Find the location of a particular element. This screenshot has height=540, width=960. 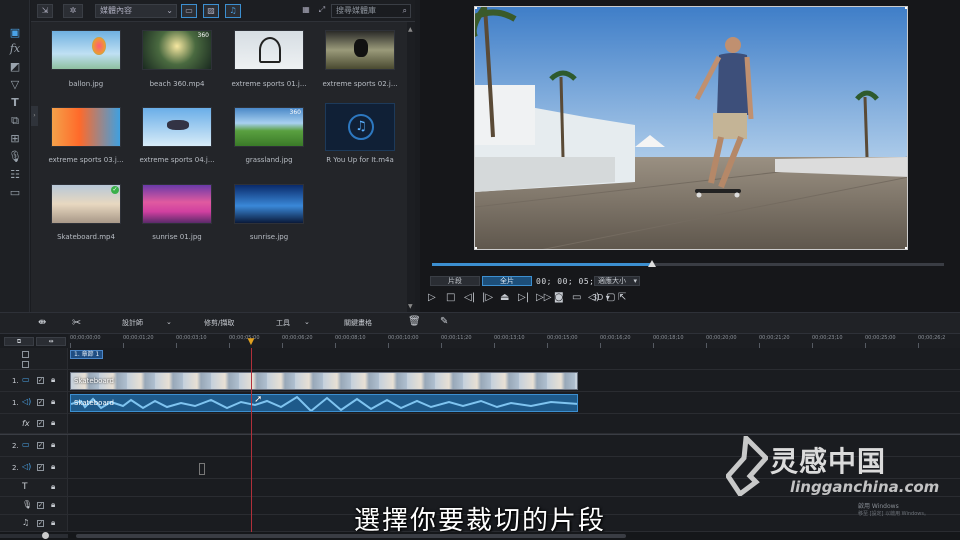

3d-dropdown-icon: ▾ is located at coordinates (606, 297).